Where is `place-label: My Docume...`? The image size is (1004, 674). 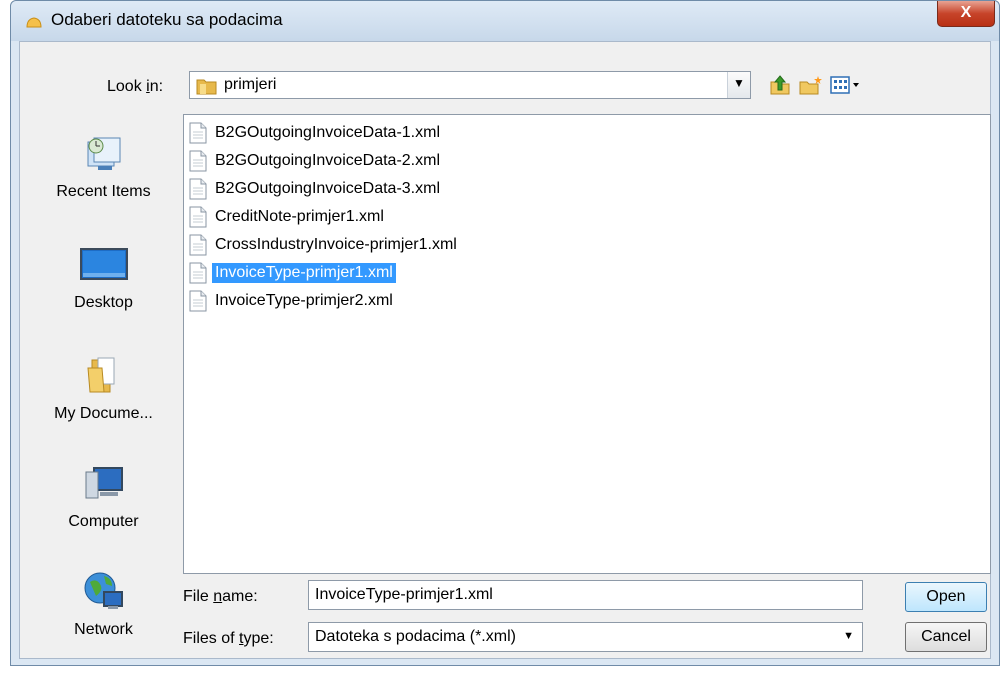 place-label: My Docume... is located at coordinates (103, 413).